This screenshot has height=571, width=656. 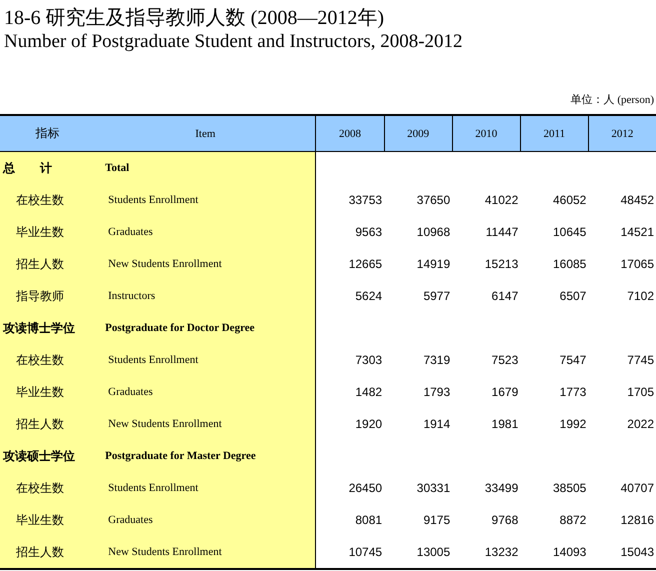 I want to click on table-cell: 5624, so click(x=350, y=296).